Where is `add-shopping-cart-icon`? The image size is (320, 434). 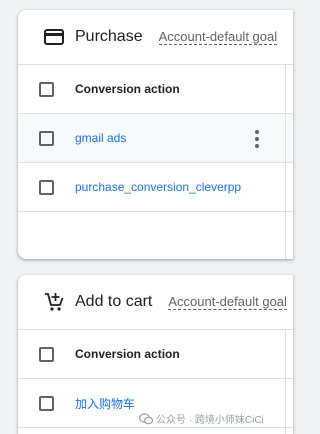 add-shopping-cart-icon is located at coordinates (54, 302).